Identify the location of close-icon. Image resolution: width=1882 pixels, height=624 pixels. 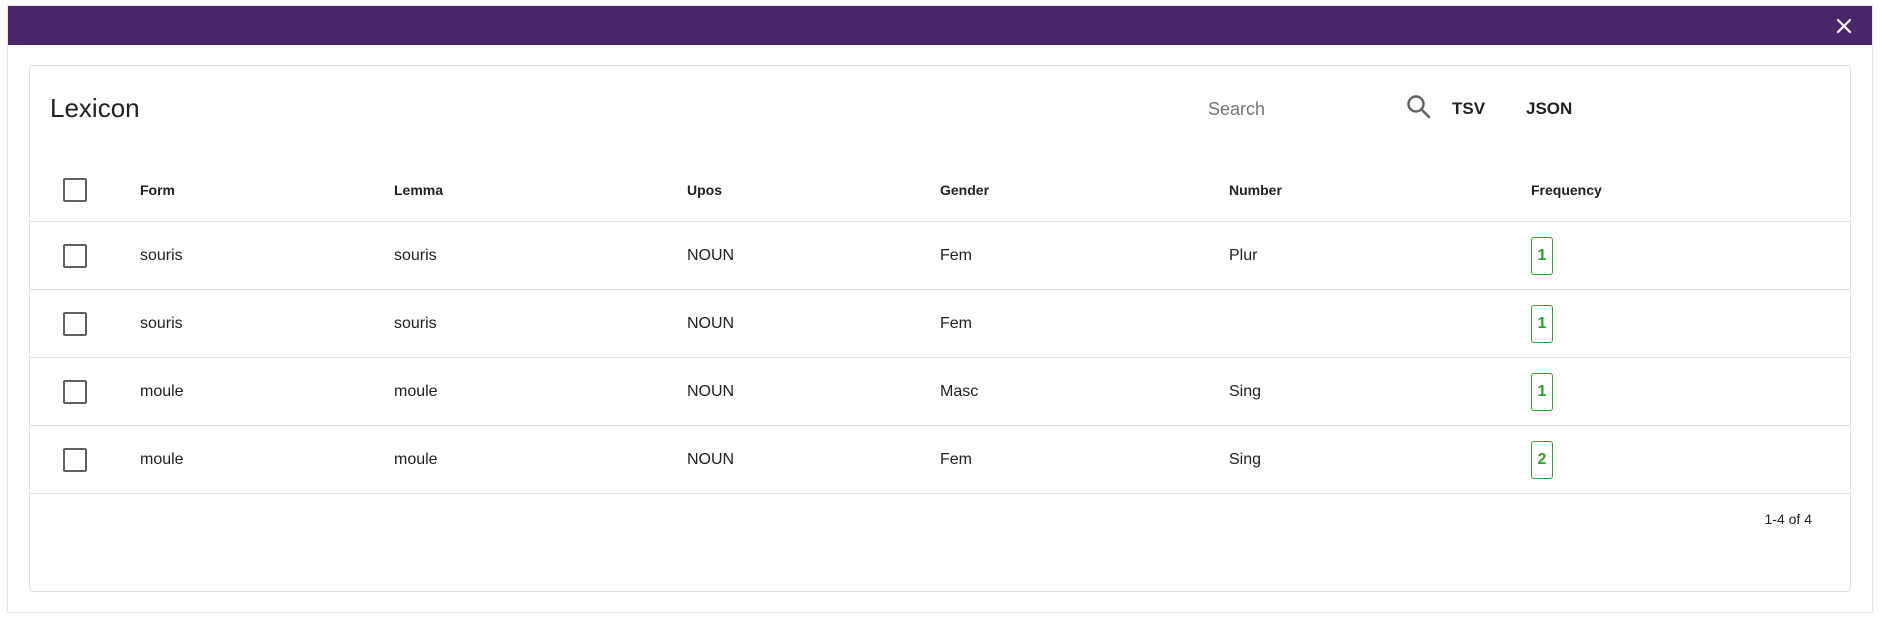
(1844, 26).